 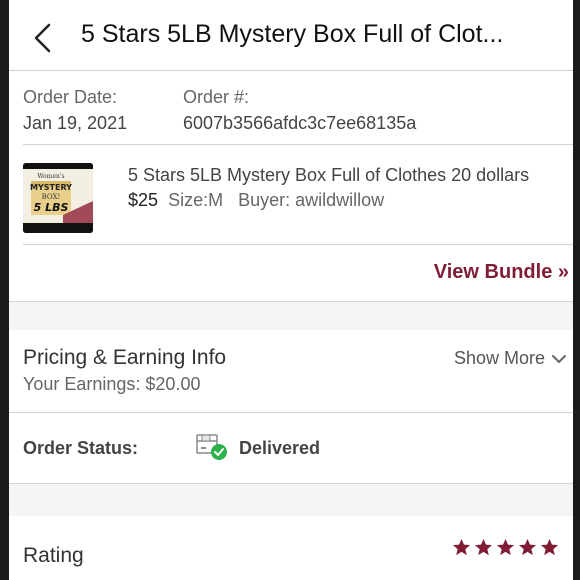 What do you see at coordinates (291, 546) in the screenshot?
I see `rating-section: Rating` at bounding box center [291, 546].